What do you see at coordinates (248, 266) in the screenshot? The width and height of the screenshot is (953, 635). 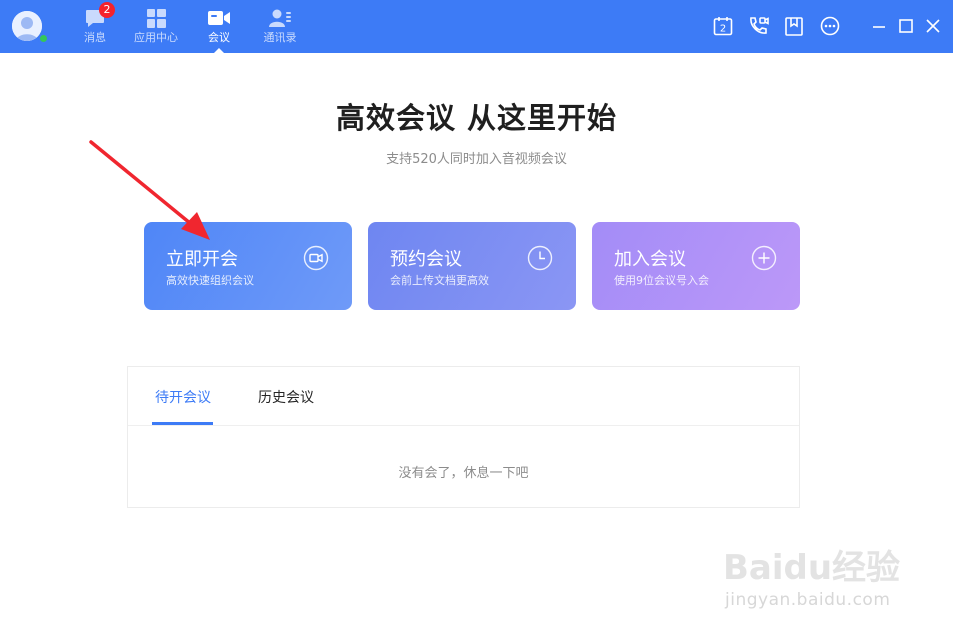 I see `start-meeting-button: 立即开会 高效快速组织会议` at bounding box center [248, 266].